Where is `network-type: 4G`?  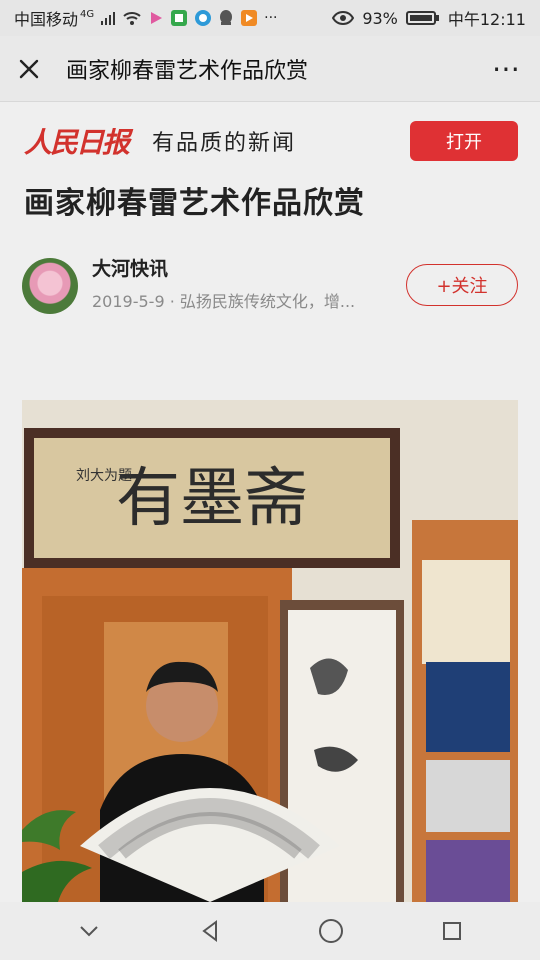 network-type: 4G is located at coordinates (87, 14).